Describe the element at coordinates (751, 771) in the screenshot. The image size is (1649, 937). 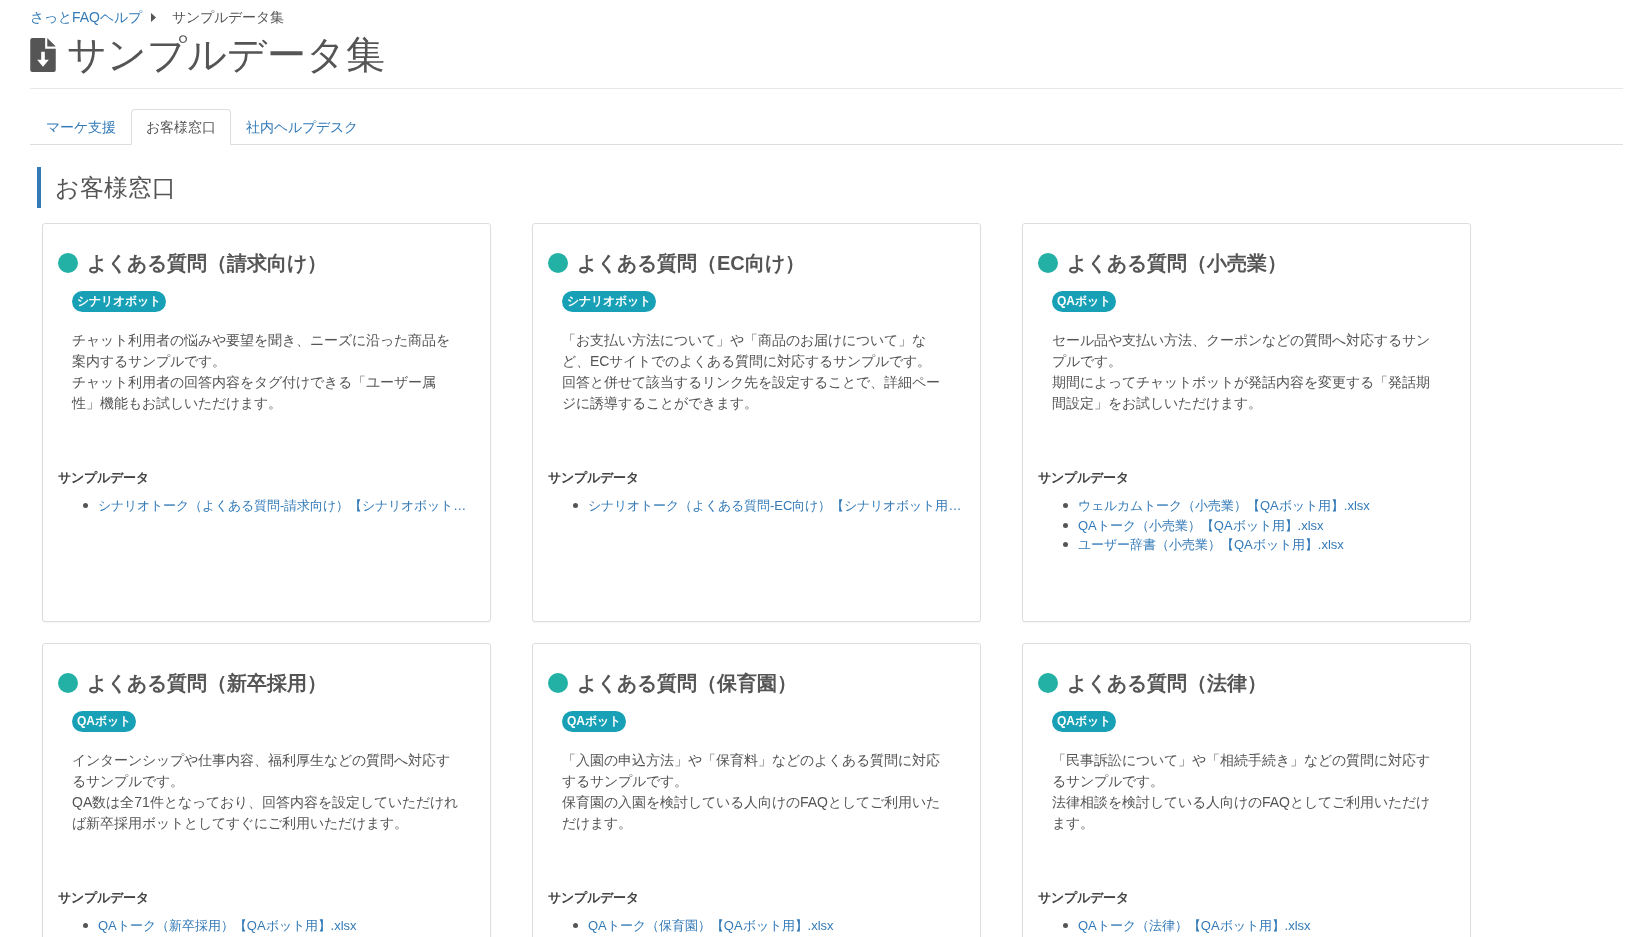
I see `card-description: 「入園の申込方法」や「保育料」などのよくある質問に対応するサンプルです。` at that location.